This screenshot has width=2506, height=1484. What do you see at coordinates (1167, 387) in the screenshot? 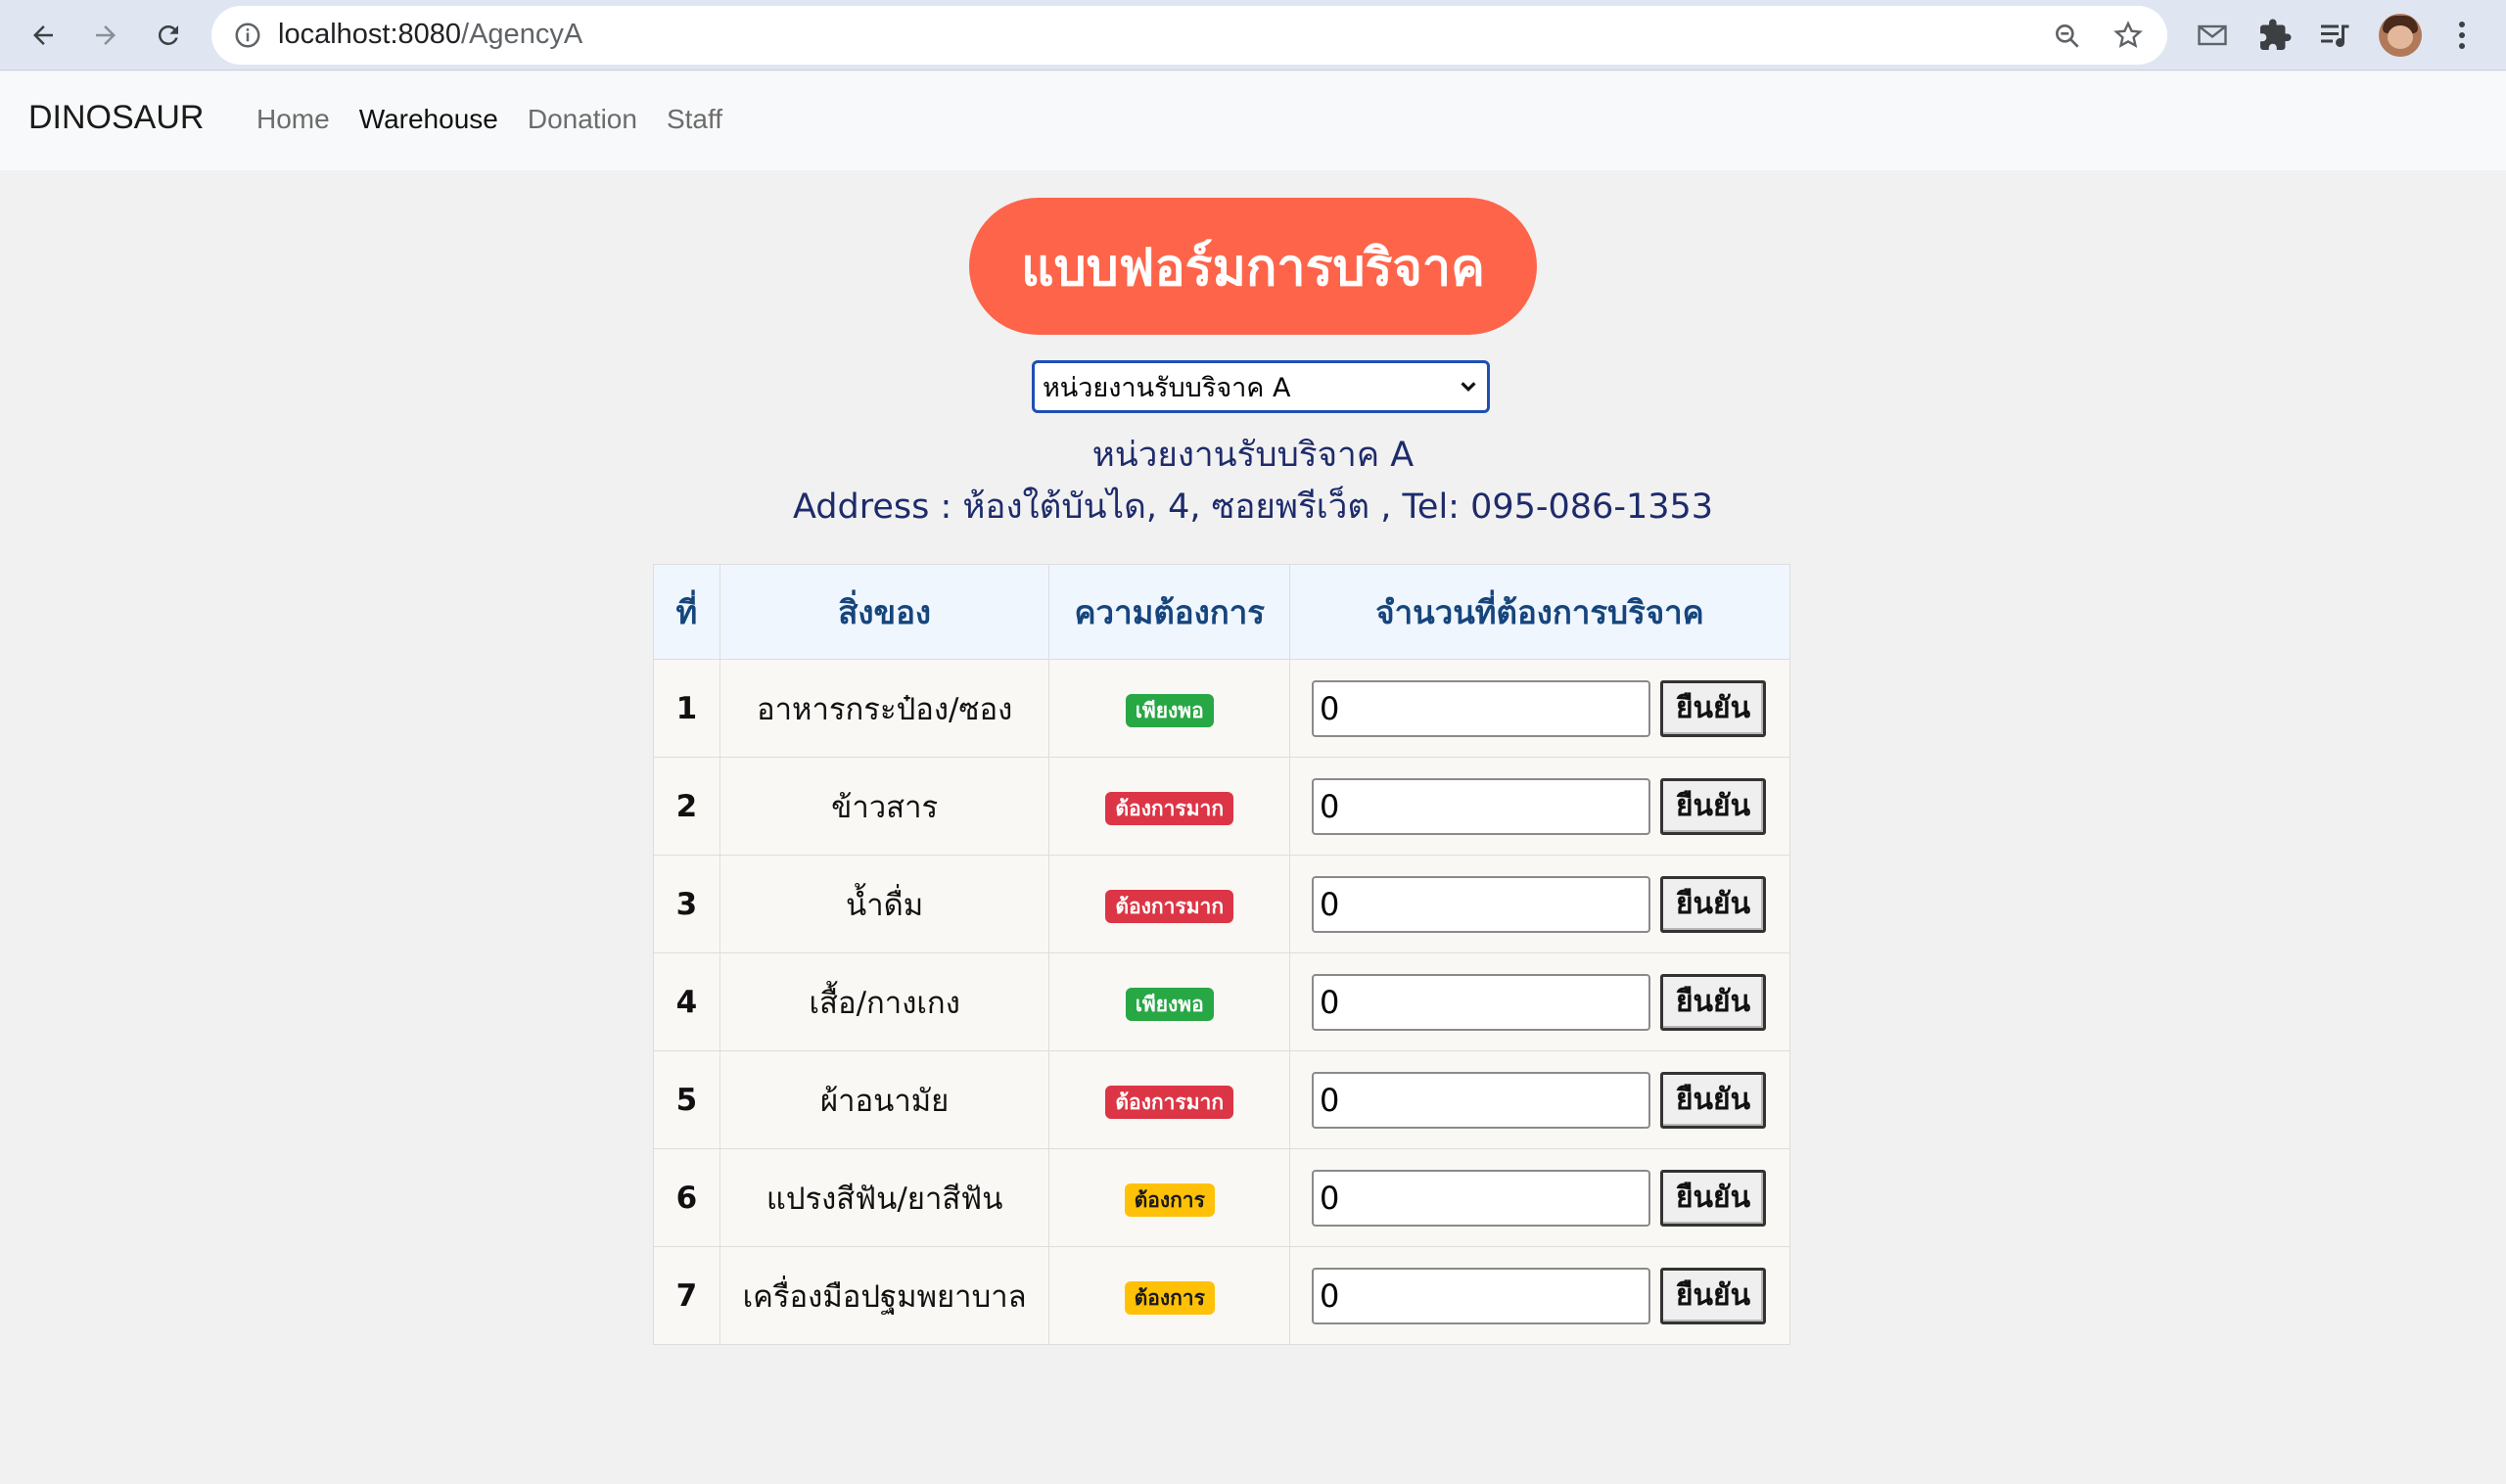
I see `agency-select-value: หน่วยงานรับบริจาค A` at bounding box center [1167, 387].